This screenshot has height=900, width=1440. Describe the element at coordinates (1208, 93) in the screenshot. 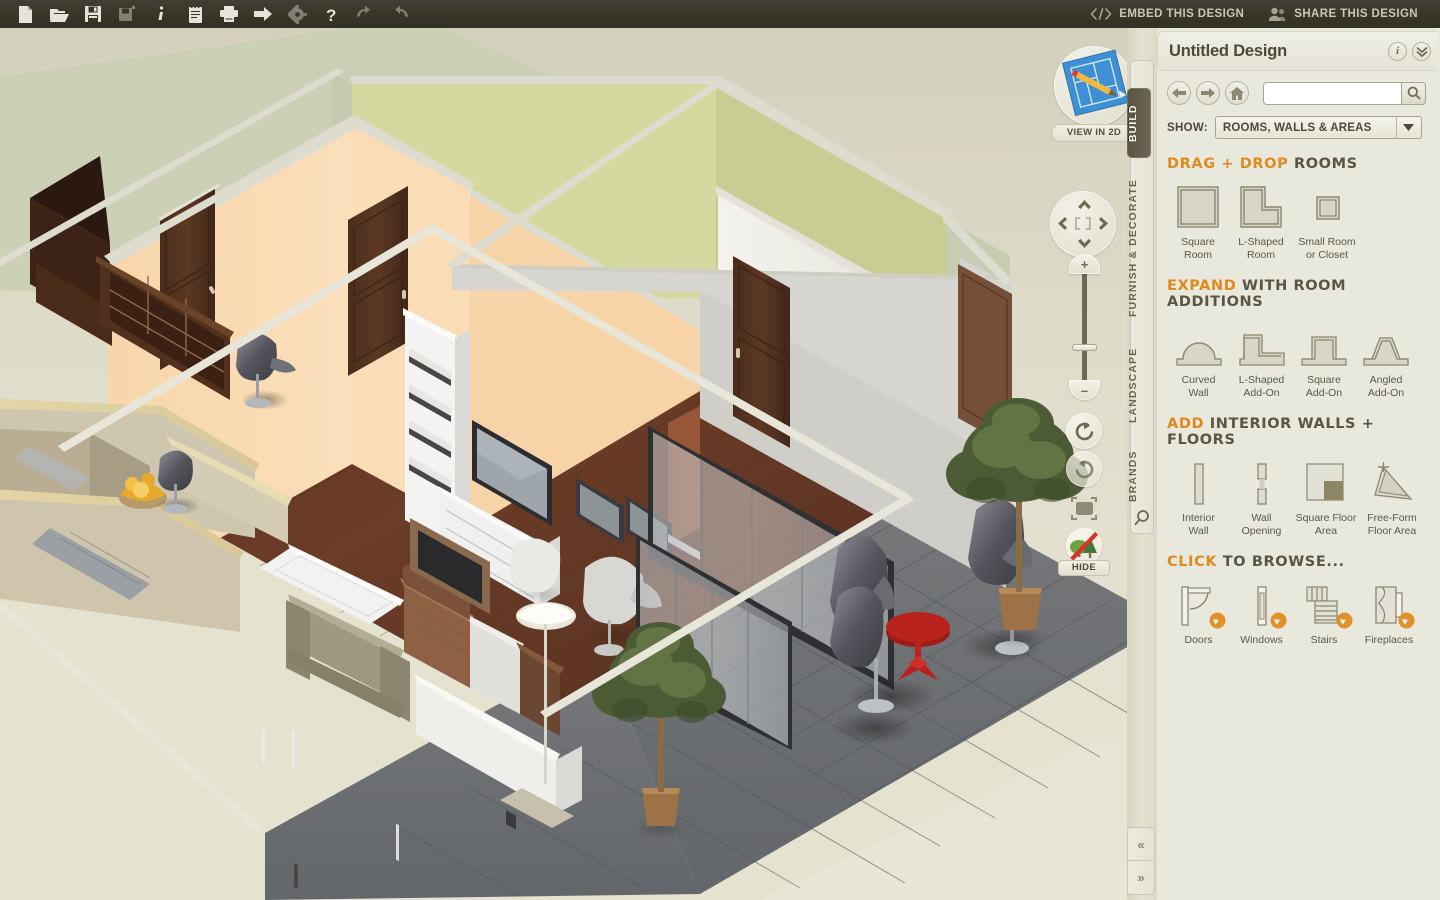

I see `nav-forward-button` at that location.